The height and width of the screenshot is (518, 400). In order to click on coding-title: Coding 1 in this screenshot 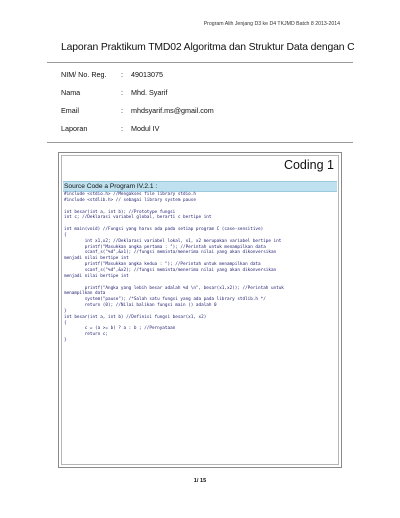, I will do `click(308, 165)`.